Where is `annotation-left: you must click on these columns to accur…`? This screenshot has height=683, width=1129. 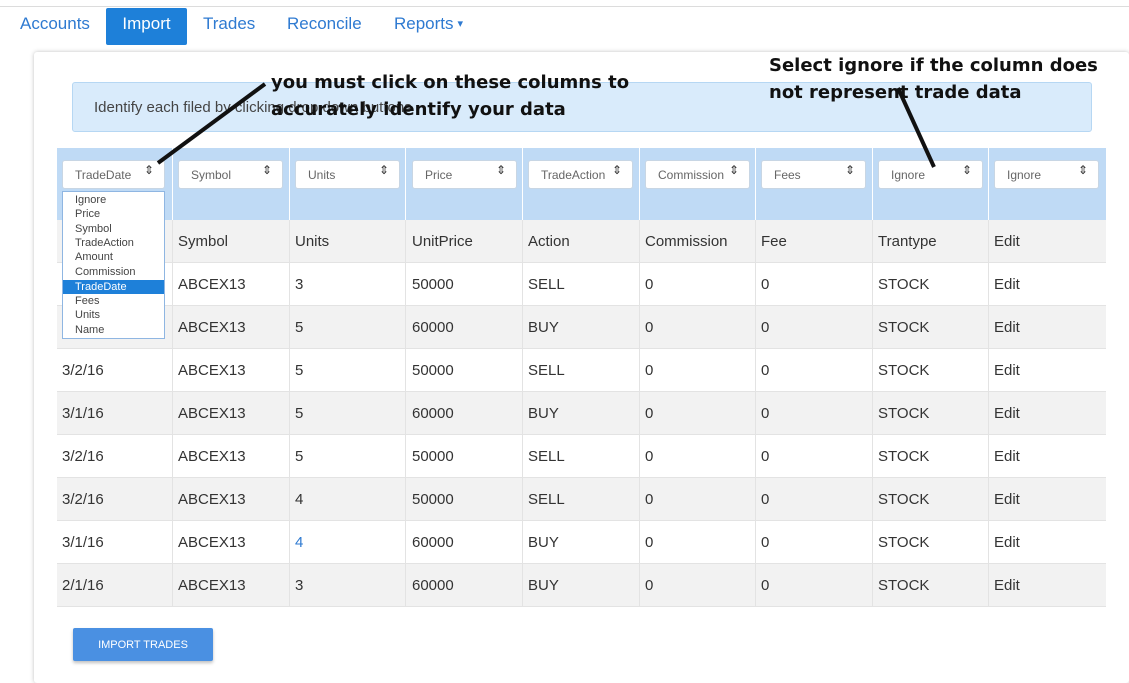
annotation-left: you must click on these columns to accur… is located at coordinates (450, 96).